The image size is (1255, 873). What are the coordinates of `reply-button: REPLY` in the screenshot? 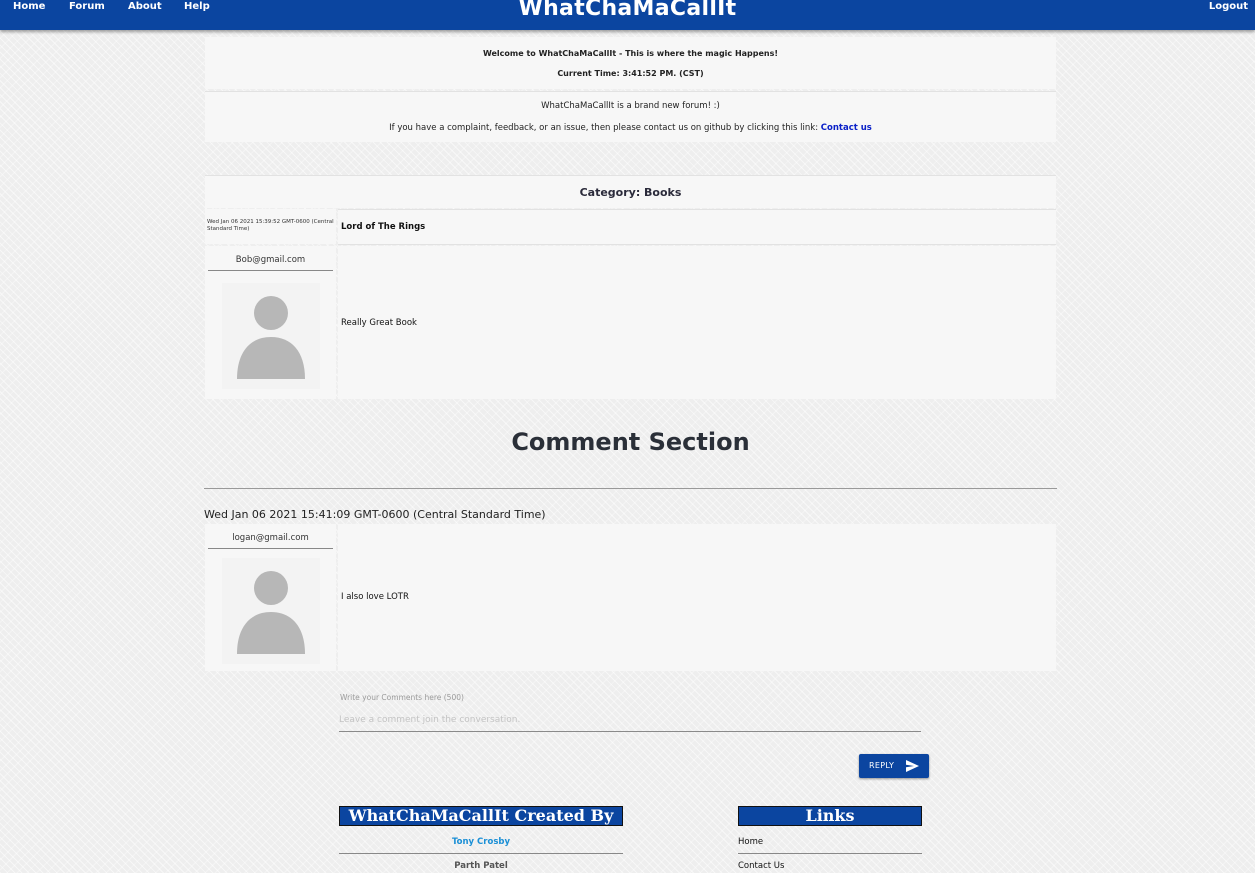 It's located at (894, 766).